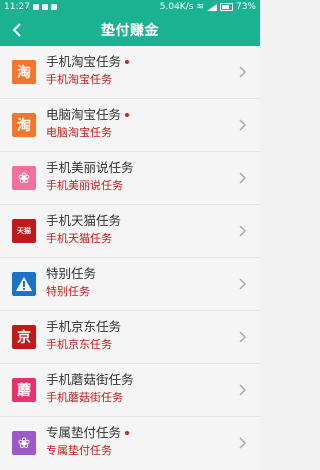  Describe the element at coordinates (24, 284) in the screenshot. I see `warning-icon` at that location.